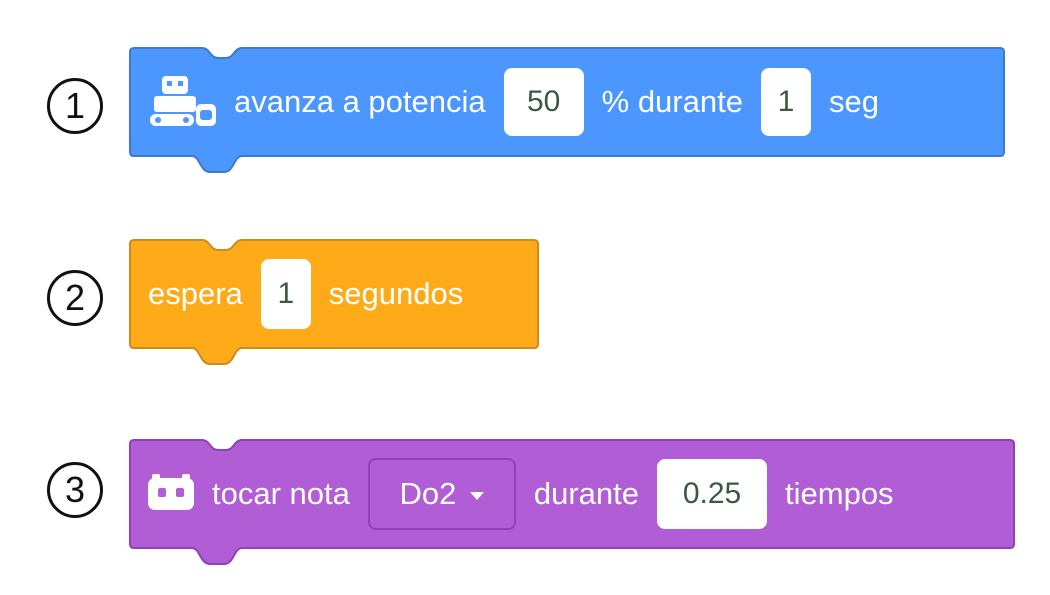 The image size is (1050, 595). What do you see at coordinates (477, 496) in the screenshot?
I see `chevron-down-icon` at bounding box center [477, 496].